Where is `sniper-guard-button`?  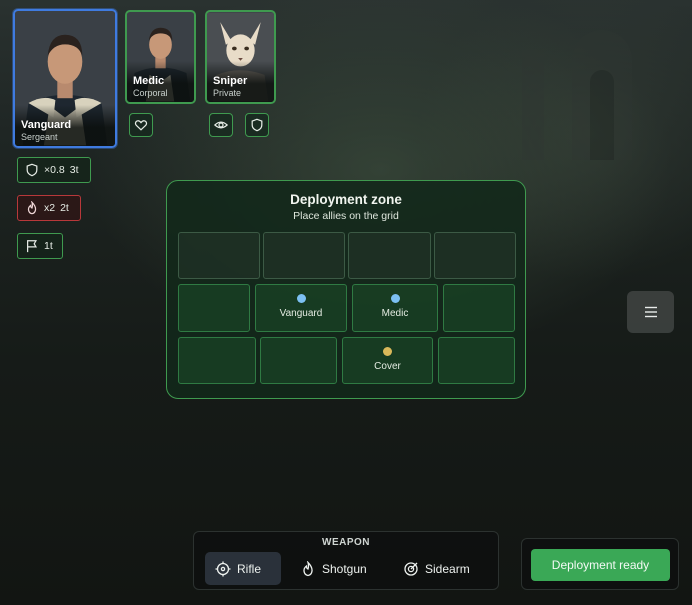
sniper-guard-button is located at coordinates (257, 125).